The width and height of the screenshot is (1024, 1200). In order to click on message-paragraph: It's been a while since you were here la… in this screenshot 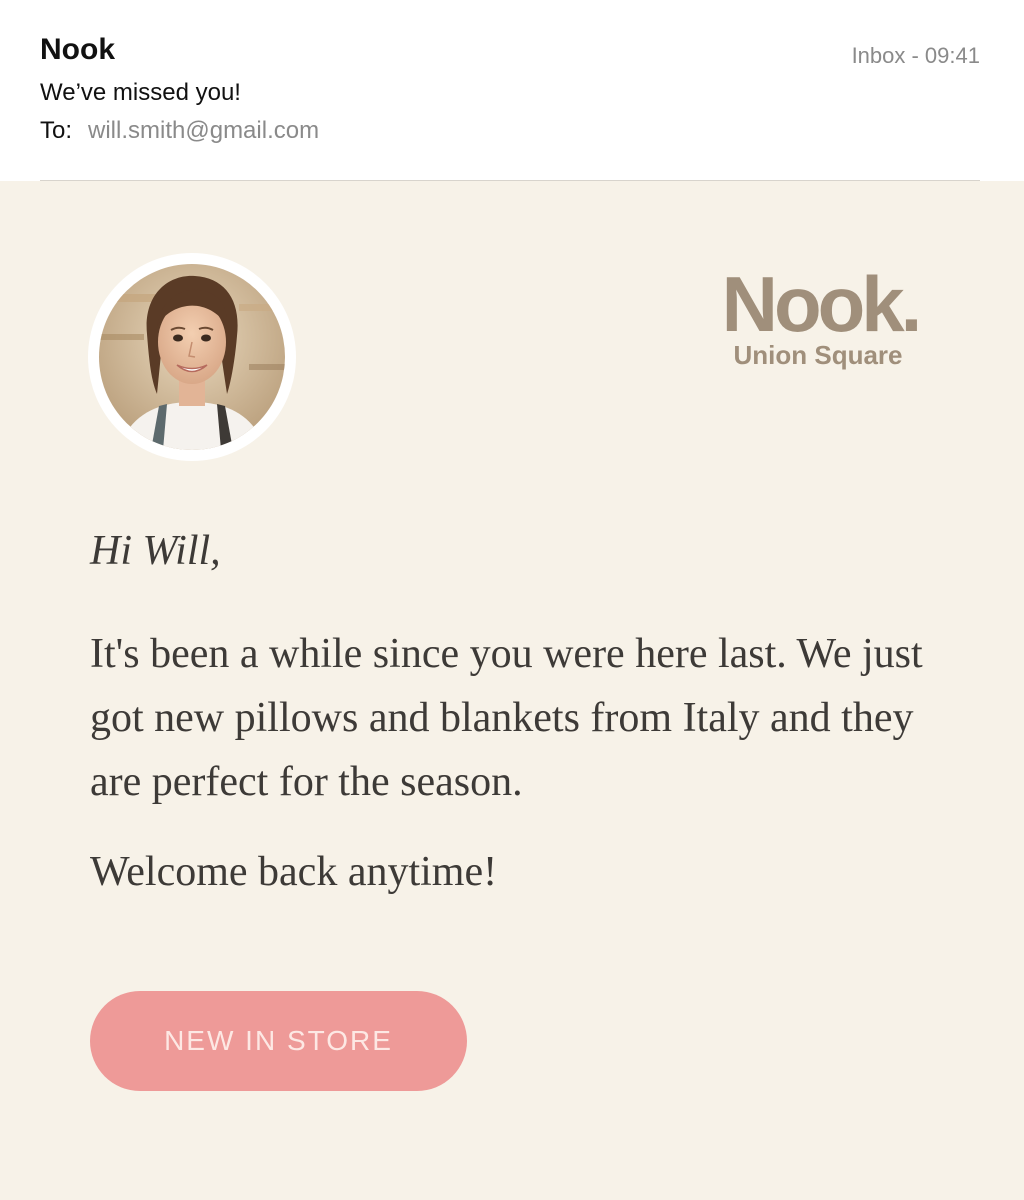, I will do `click(506, 718)`.